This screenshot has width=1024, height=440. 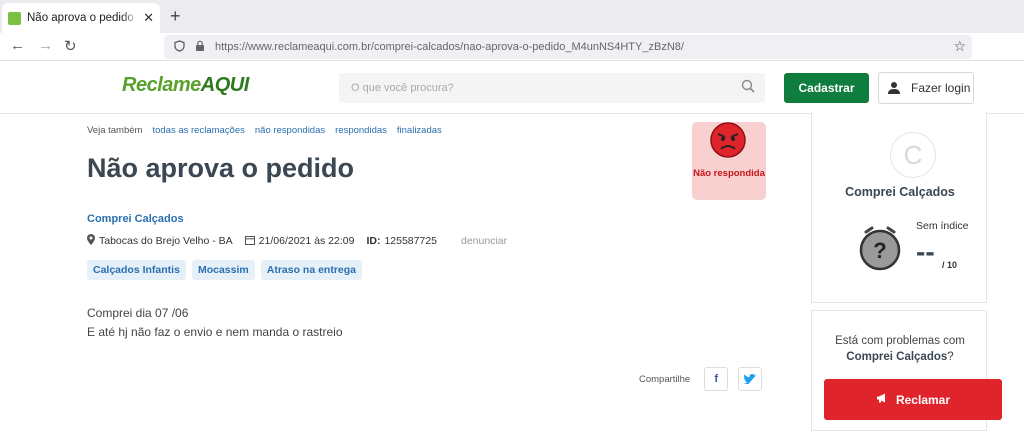 What do you see at coordinates (942, 226) in the screenshot?
I see `index-label: Sem índice` at bounding box center [942, 226].